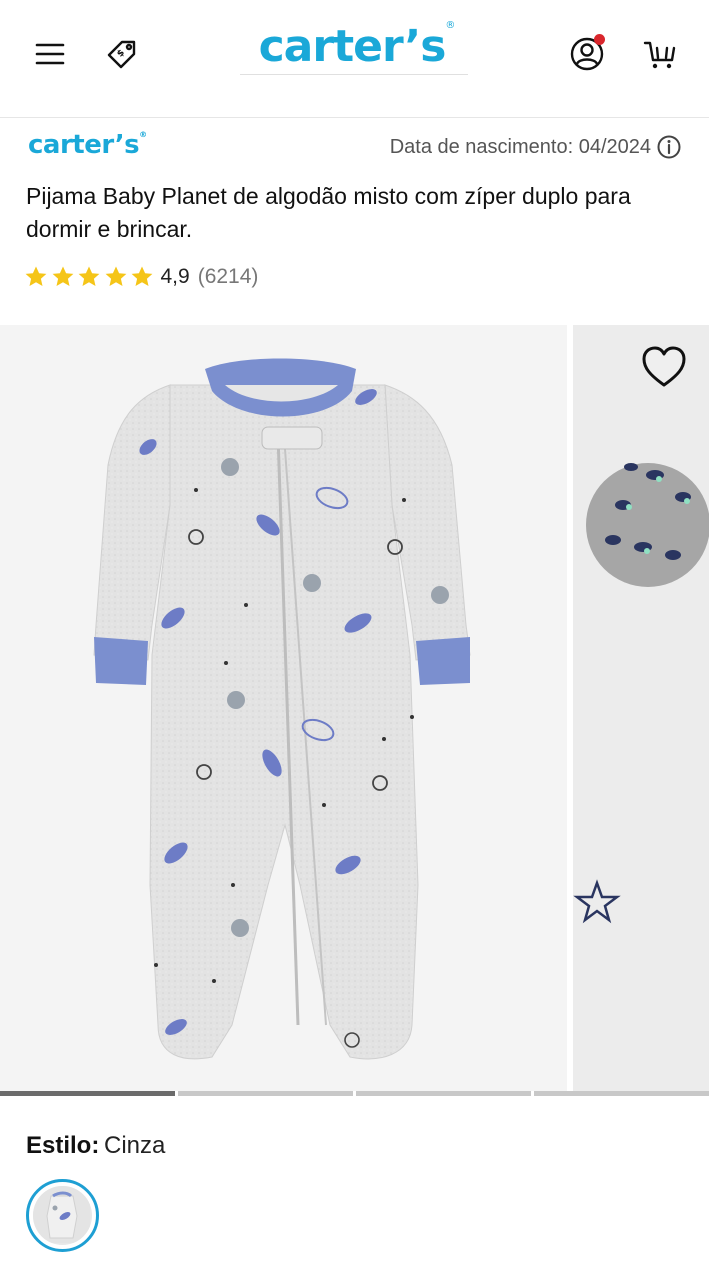 The height and width of the screenshot is (1280, 709). What do you see at coordinates (664, 367) in the screenshot?
I see `heart-outline-icon` at bounding box center [664, 367].